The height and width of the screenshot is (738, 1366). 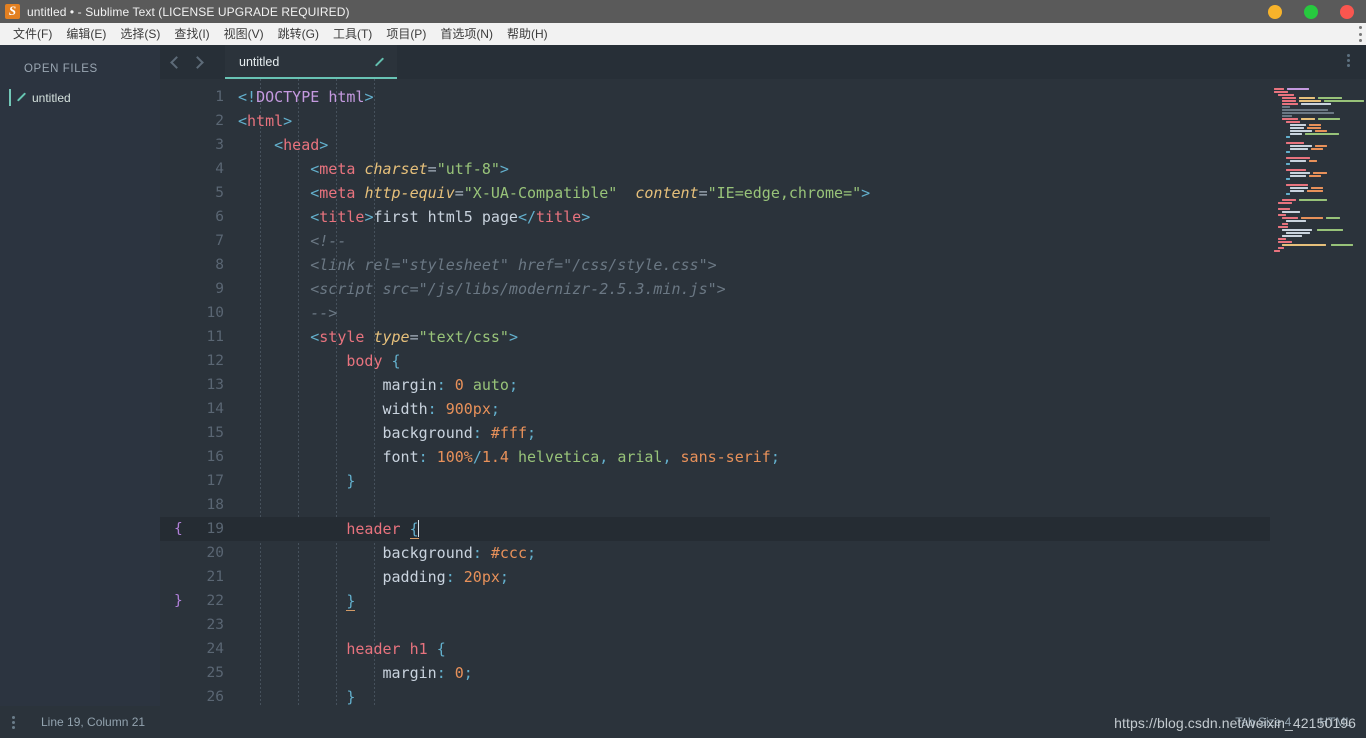 What do you see at coordinates (754, 217) in the screenshot?
I see `code-line: <title>first html5 page</title>` at bounding box center [754, 217].